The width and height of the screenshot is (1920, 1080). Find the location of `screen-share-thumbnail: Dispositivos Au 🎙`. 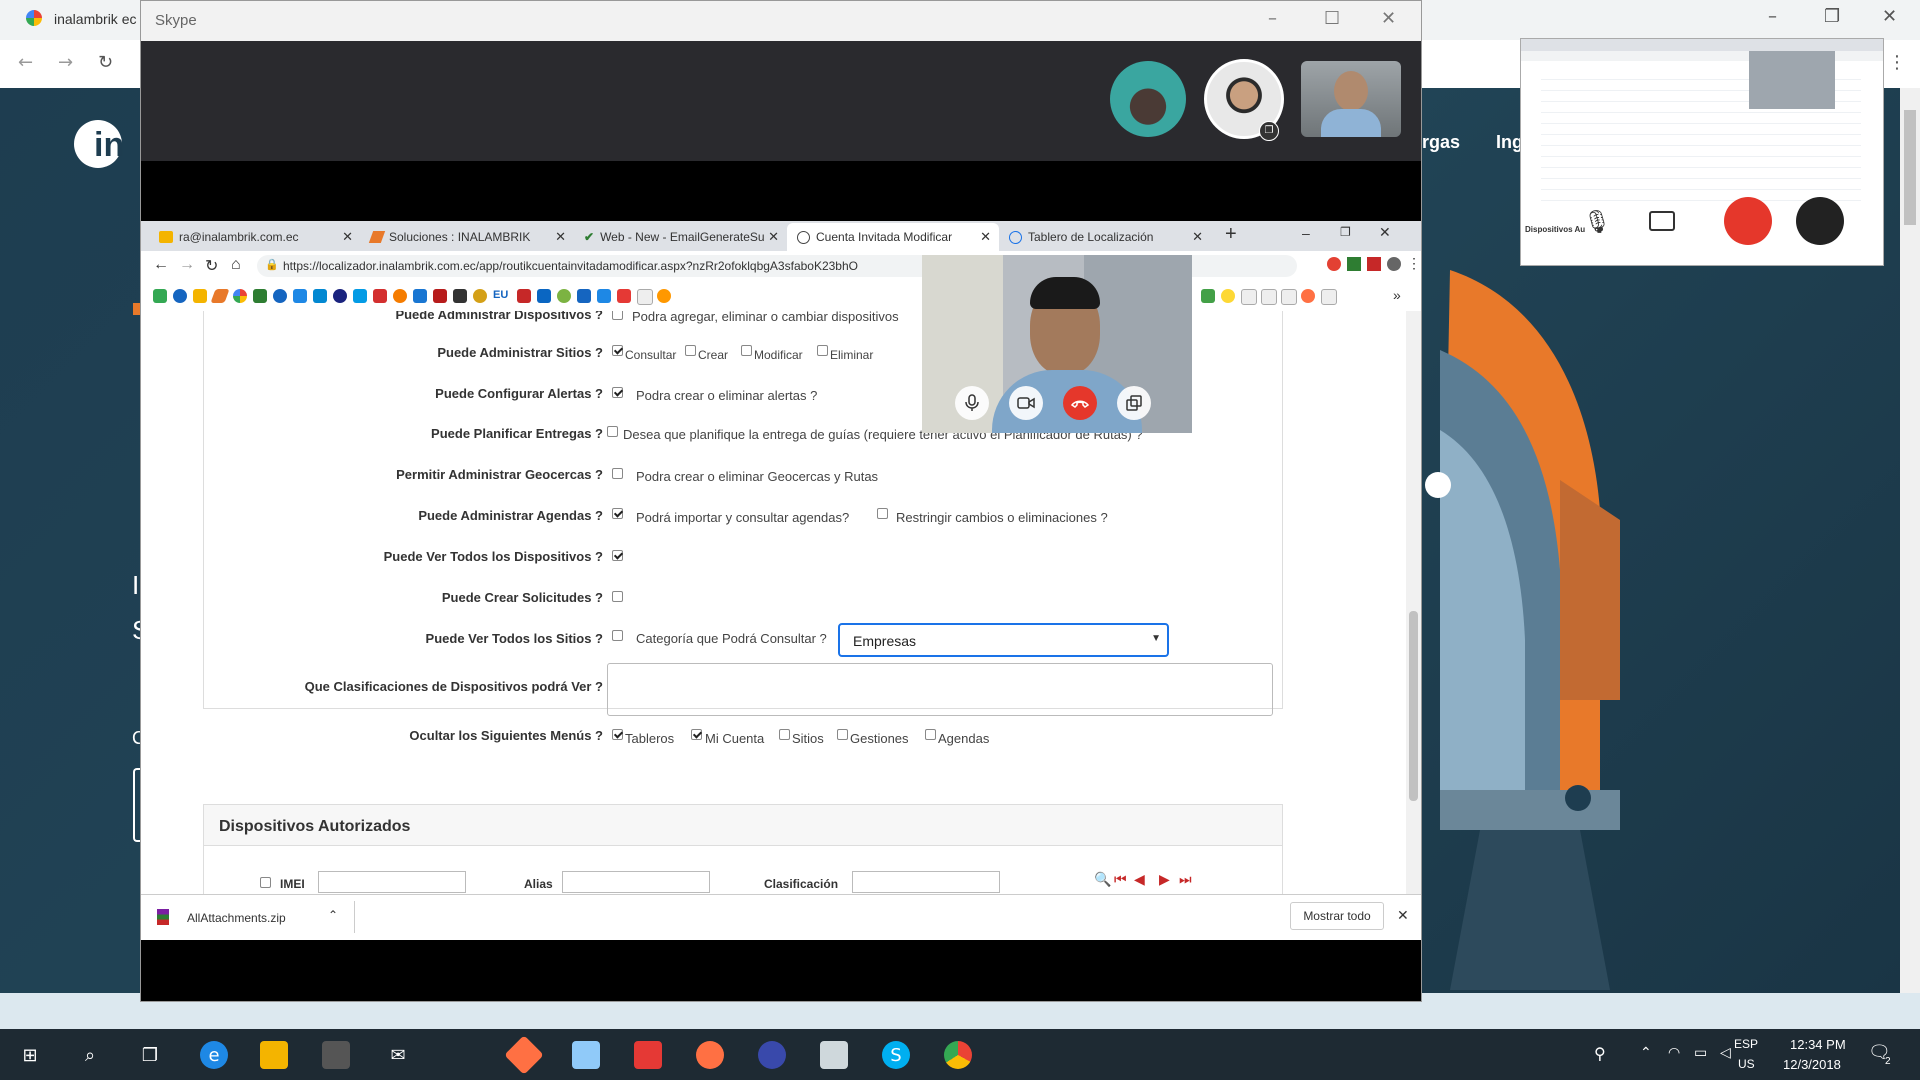

screen-share-thumbnail: Dispositivos Au 🎙 is located at coordinates (1702, 152).